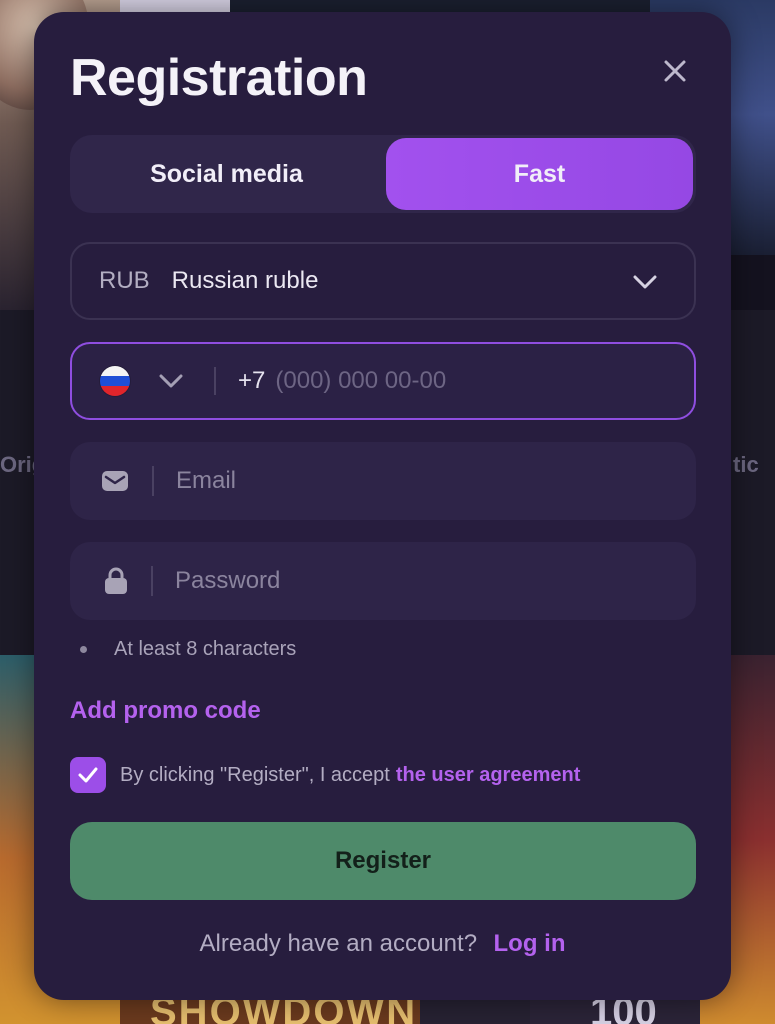 This screenshot has height=1024, width=775. I want to click on agreement-checkbox, so click(88, 775).